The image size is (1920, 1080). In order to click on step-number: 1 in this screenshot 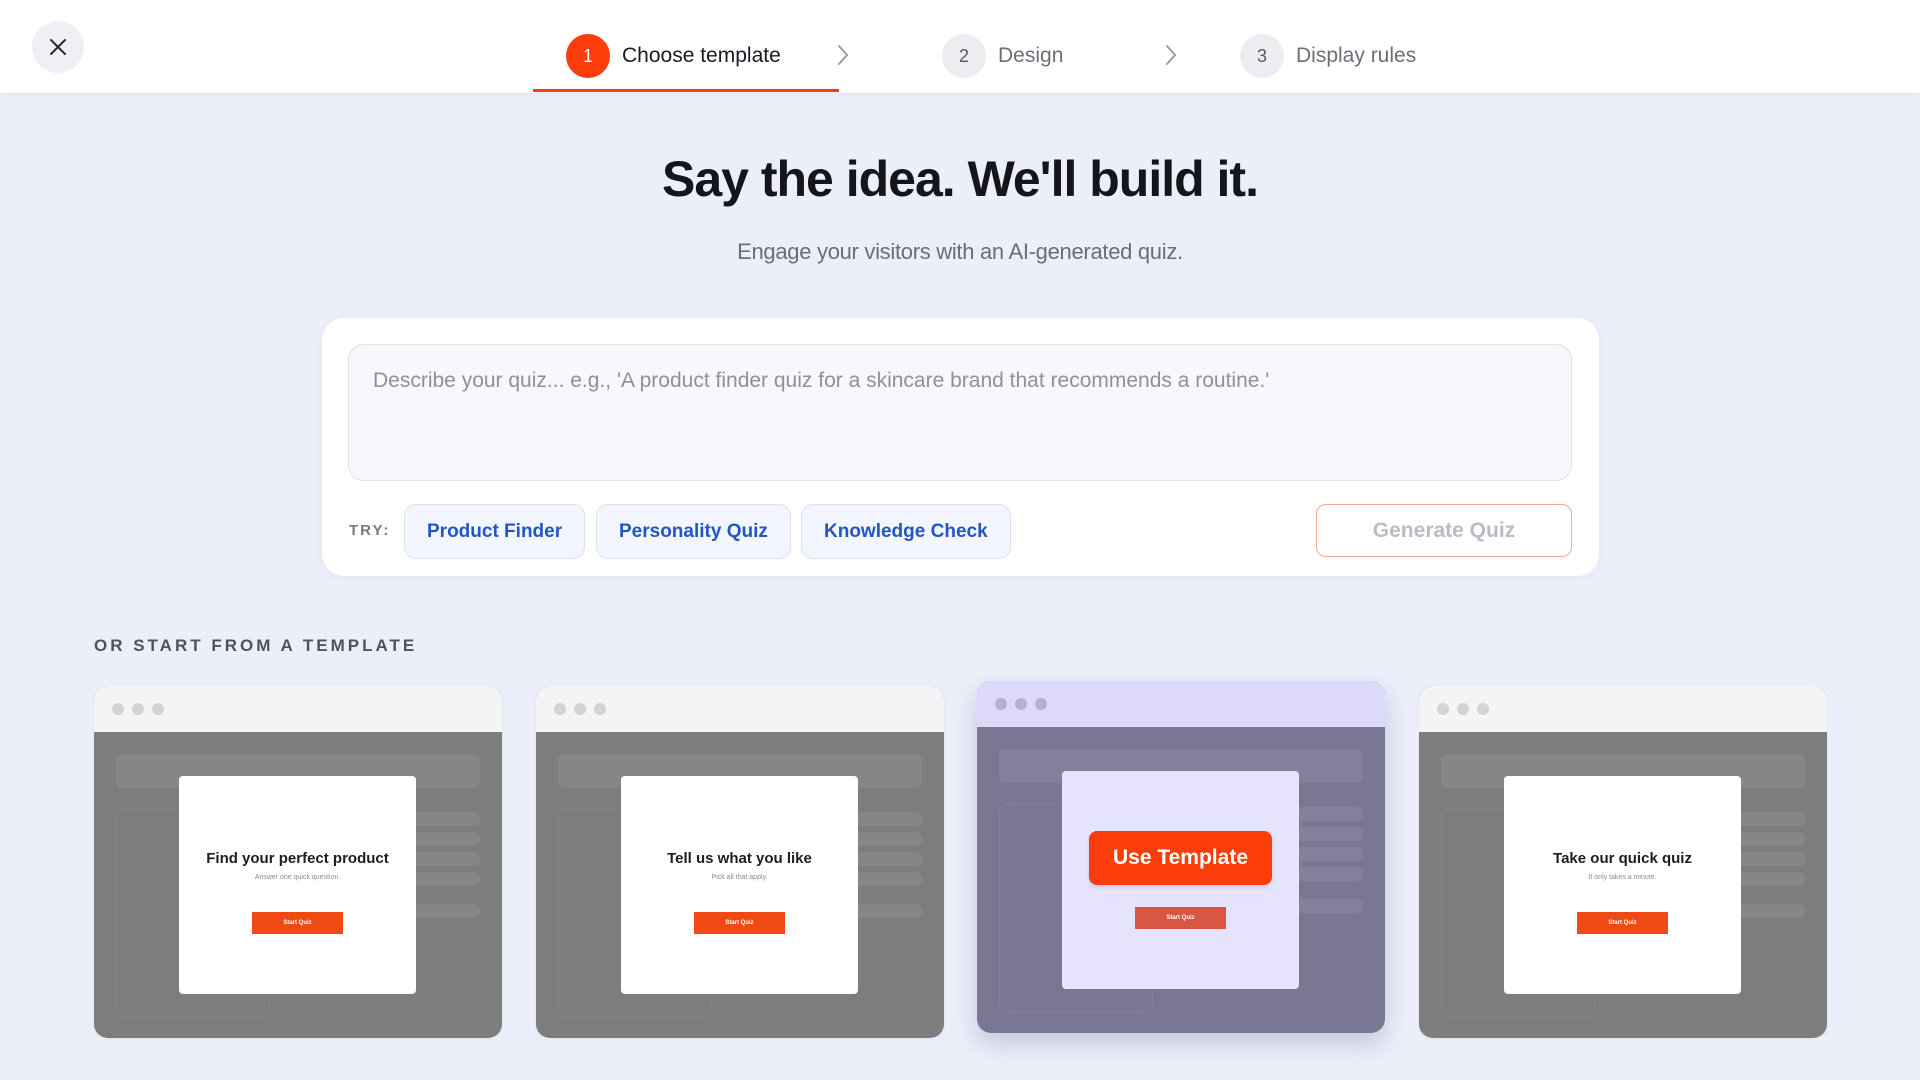, I will do `click(588, 56)`.